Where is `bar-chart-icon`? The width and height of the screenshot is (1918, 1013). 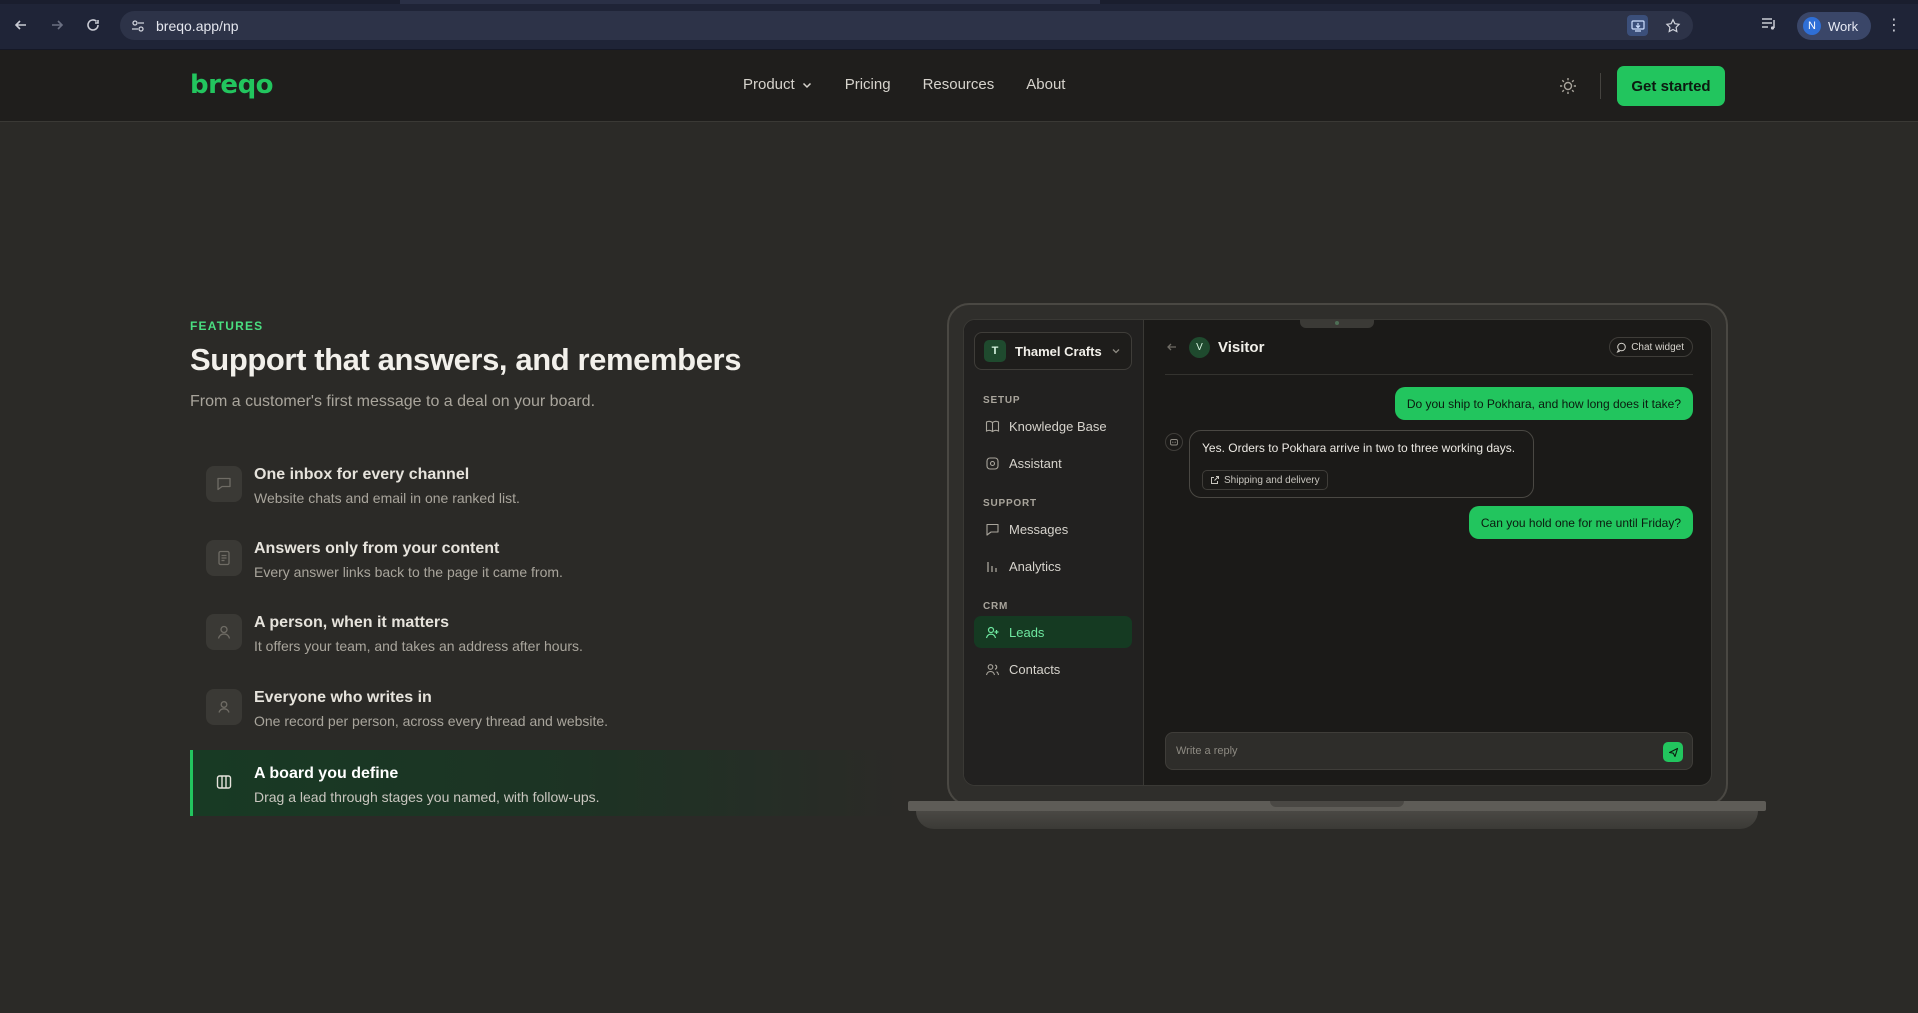 bar-chart-icon is located at coordinates (992, 566).